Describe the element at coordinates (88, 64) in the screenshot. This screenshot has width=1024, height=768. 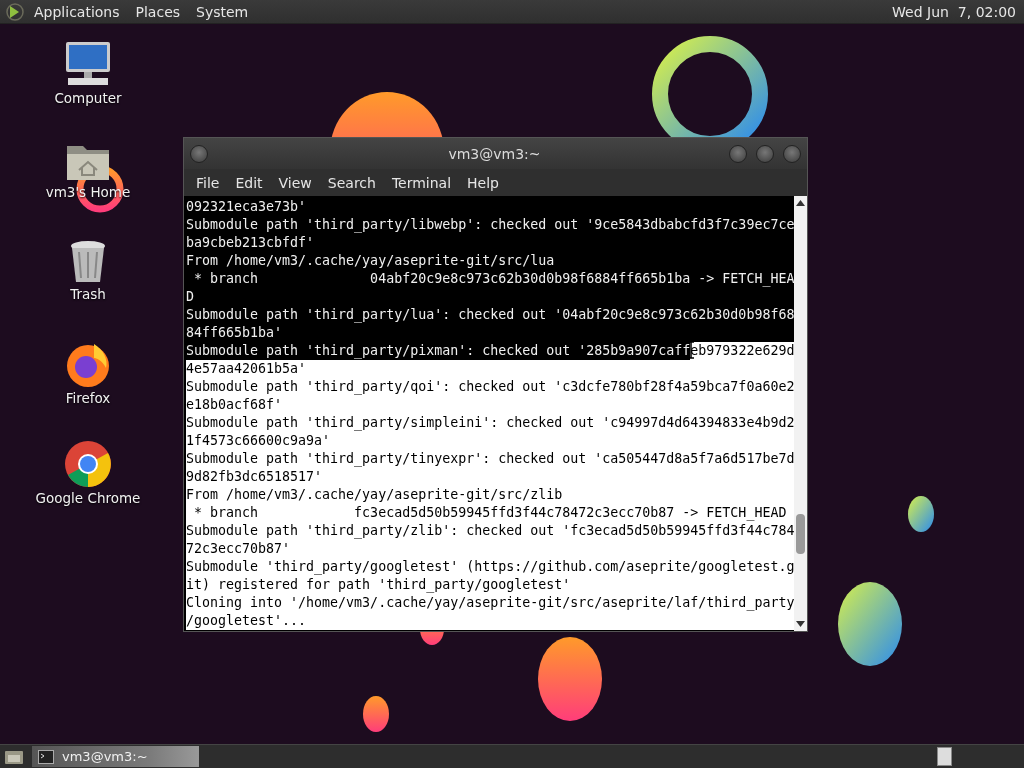
I see `computer-icon` at that location.